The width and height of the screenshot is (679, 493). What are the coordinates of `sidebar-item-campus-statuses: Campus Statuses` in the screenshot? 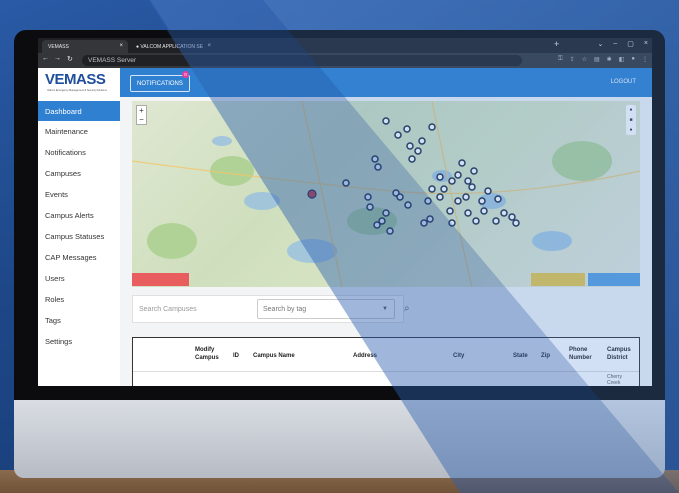 It's located at (79, 236).